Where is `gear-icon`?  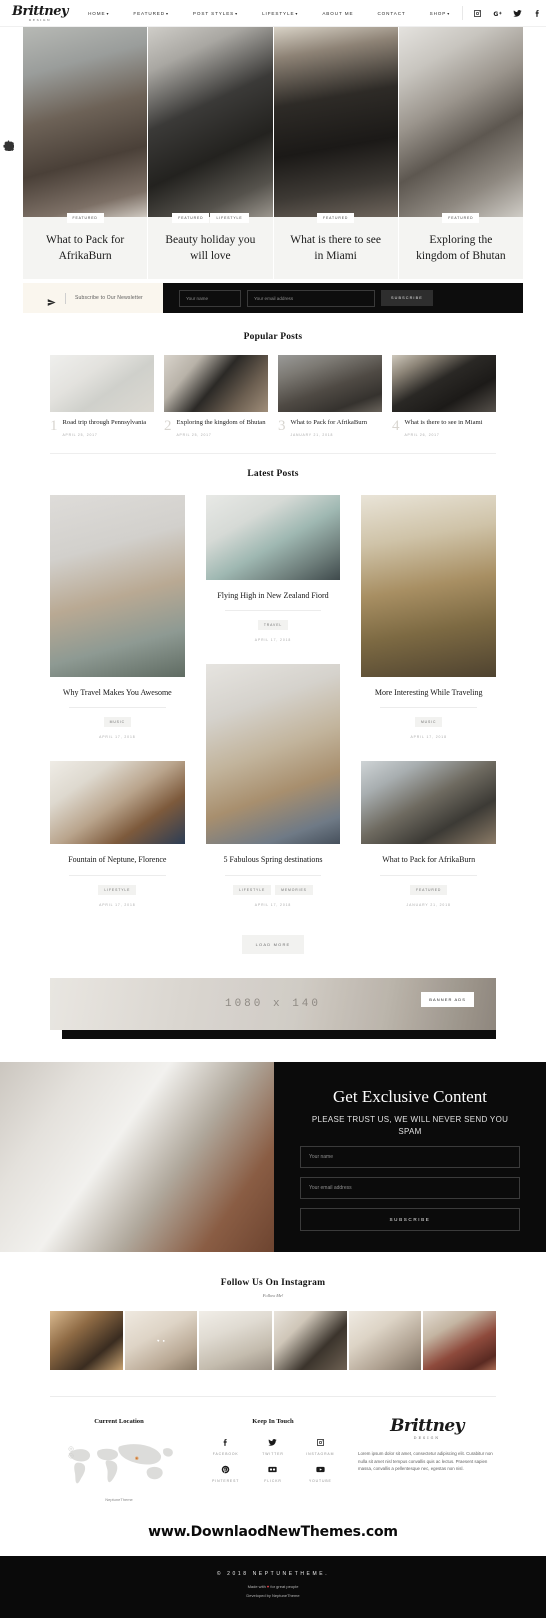
gear-icon is located at coordinates (9, 145).